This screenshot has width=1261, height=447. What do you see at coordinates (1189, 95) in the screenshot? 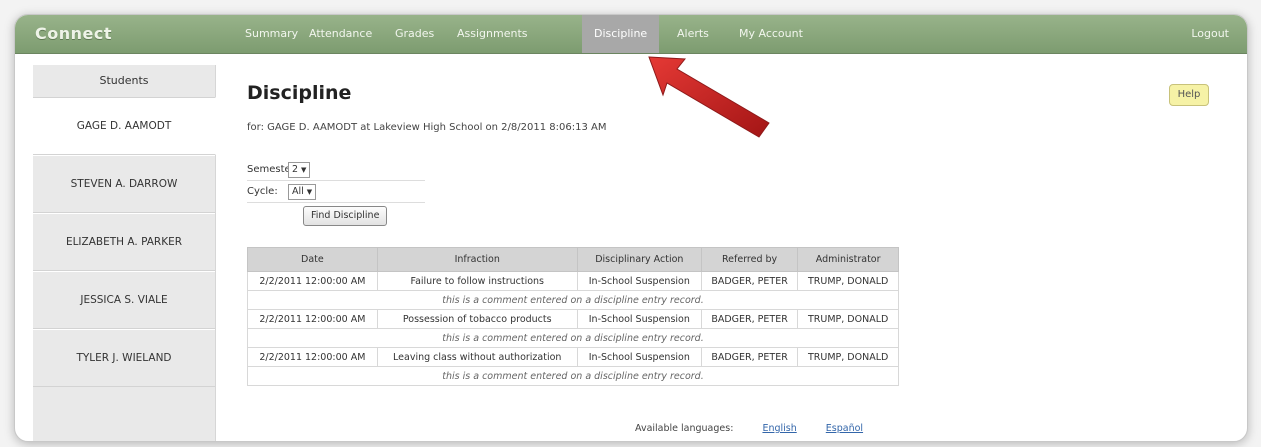
I see `help-button: Help` at bounding box center [1189, 95].